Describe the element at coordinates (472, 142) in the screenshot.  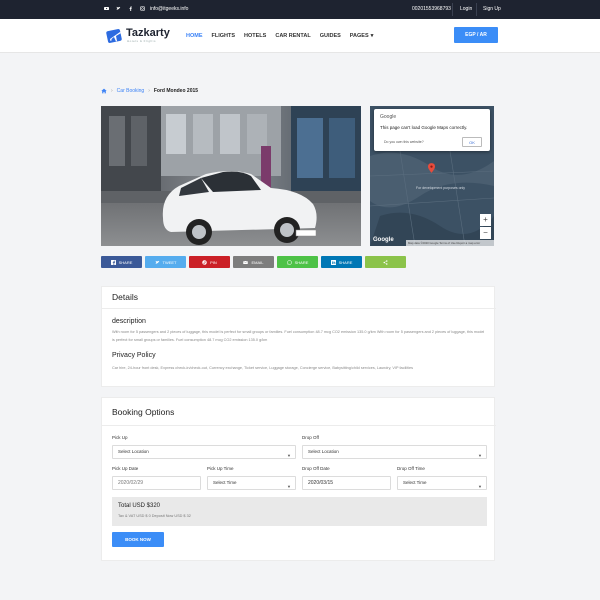
I see `map-ok-button: OK` at that location.